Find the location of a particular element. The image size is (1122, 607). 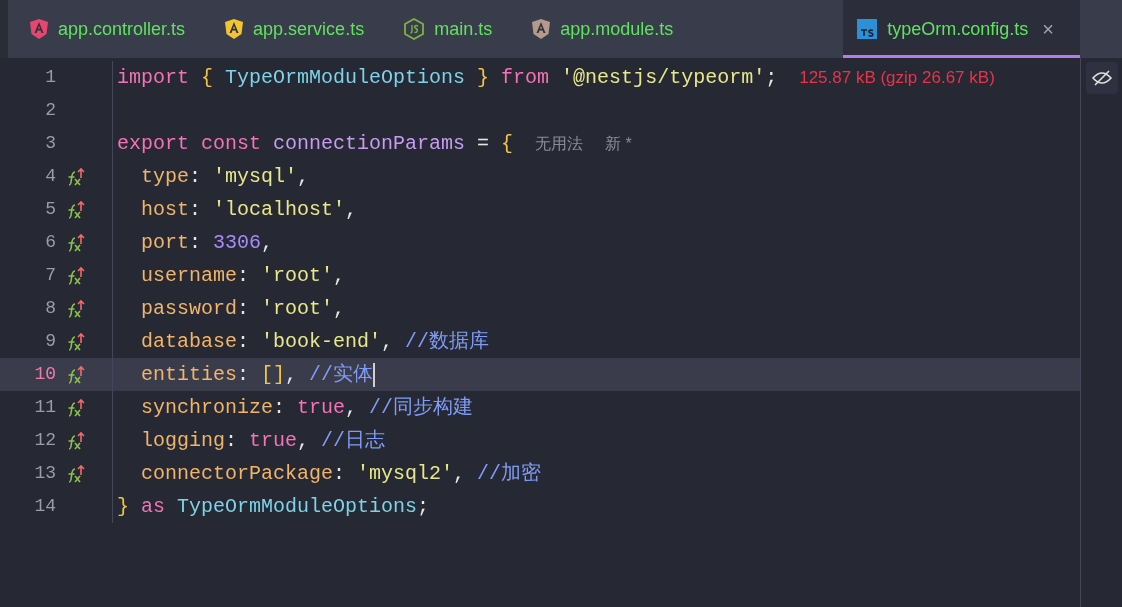

code-line: export const connectionParams = { is located at coordinates (315, 143).